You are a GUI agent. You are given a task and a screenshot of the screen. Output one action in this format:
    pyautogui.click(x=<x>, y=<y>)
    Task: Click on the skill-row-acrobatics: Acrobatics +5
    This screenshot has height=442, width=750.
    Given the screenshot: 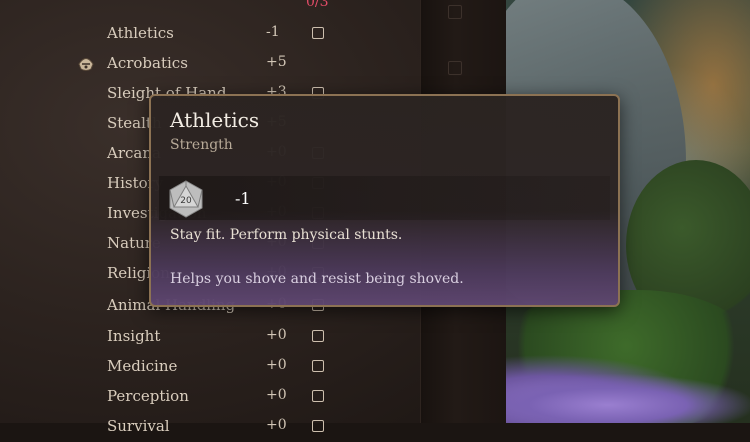 What is the action you would take?
    pyautogui.click(x=210, y=64)
    